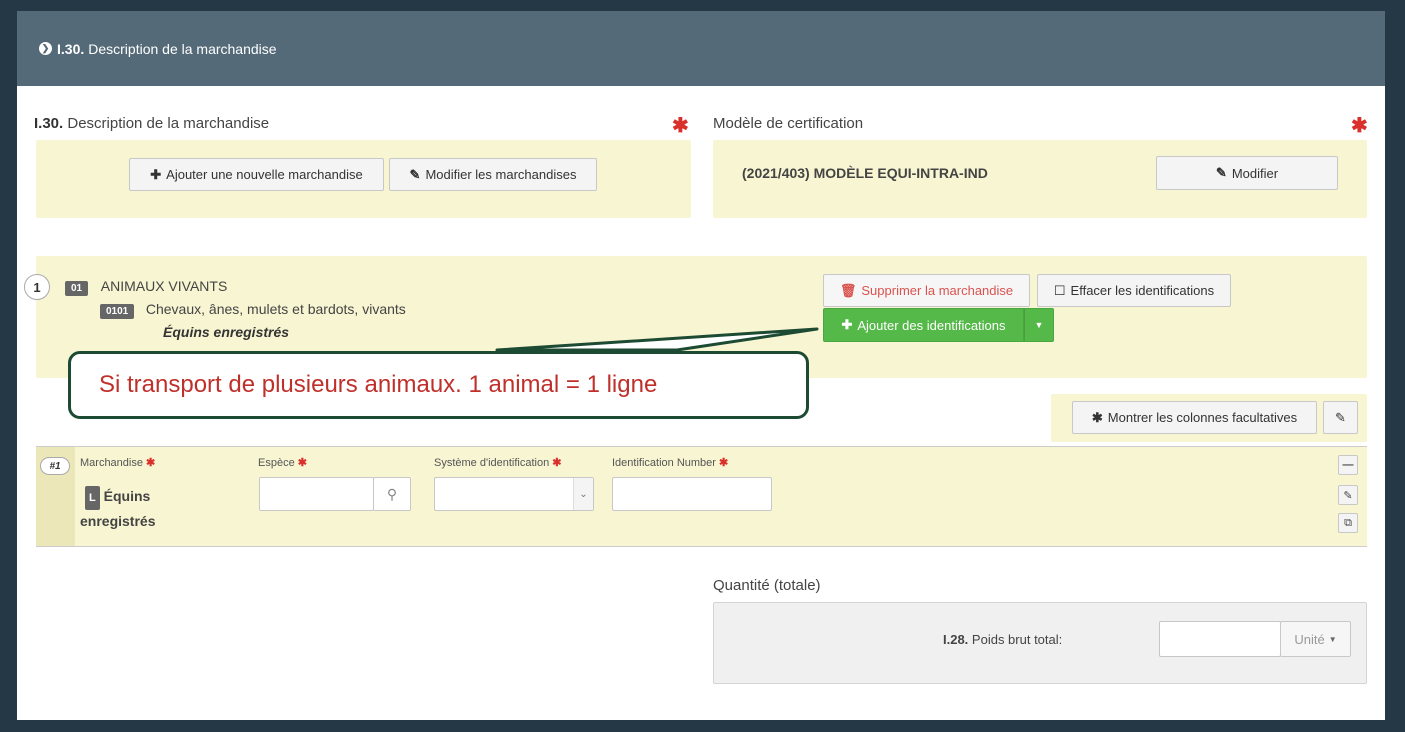 This screenshot has width=1405, height=732. I want to click on column-systeme-label: Système d'identification, so click(492, 463).